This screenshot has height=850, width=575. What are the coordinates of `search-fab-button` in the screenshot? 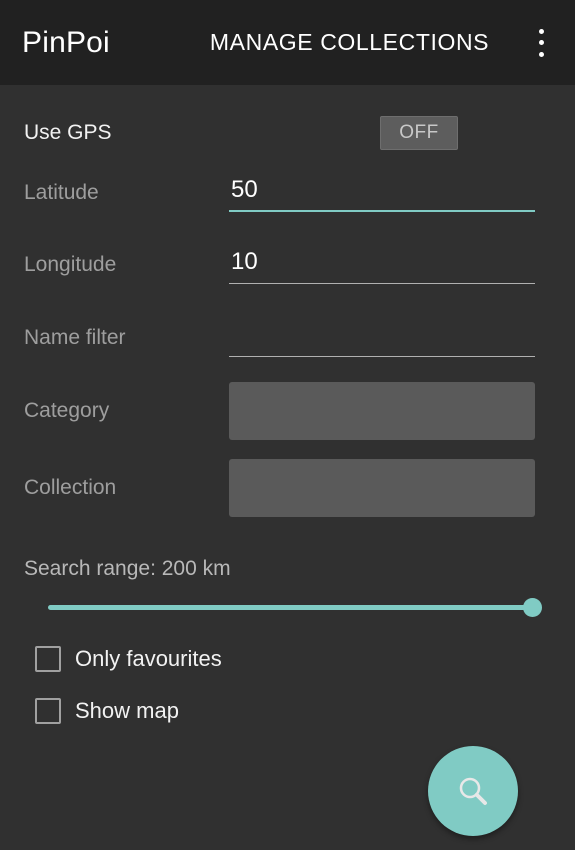 It's located at (473, 791).